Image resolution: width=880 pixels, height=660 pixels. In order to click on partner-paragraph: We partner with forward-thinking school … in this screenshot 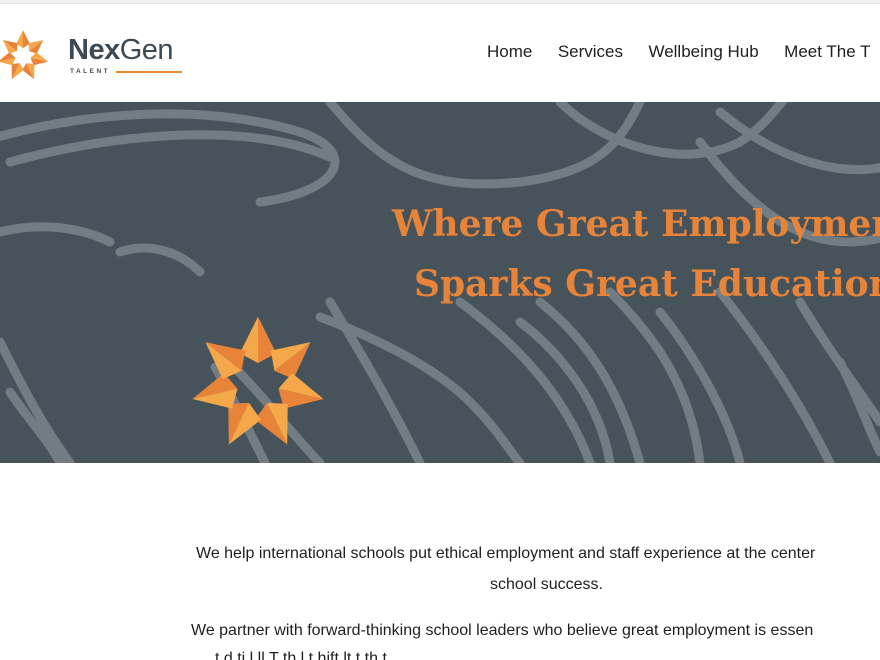, I will do `click(502, 630)`.